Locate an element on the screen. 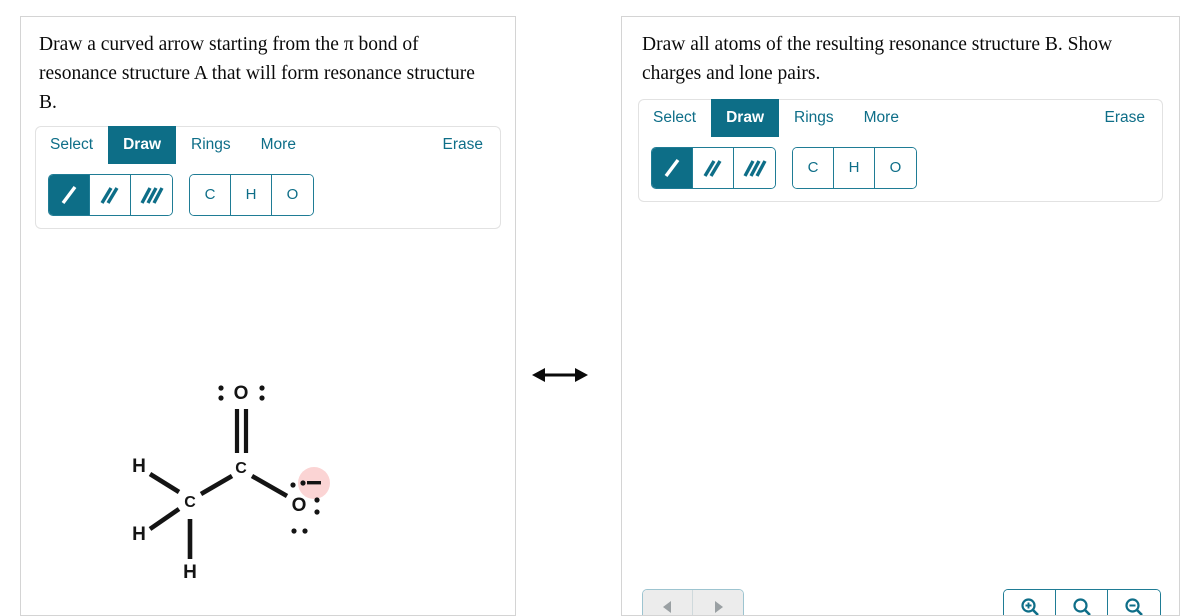 The image size is (1200, 616). atom-label-h6: H is located at coordinates (190, 572).